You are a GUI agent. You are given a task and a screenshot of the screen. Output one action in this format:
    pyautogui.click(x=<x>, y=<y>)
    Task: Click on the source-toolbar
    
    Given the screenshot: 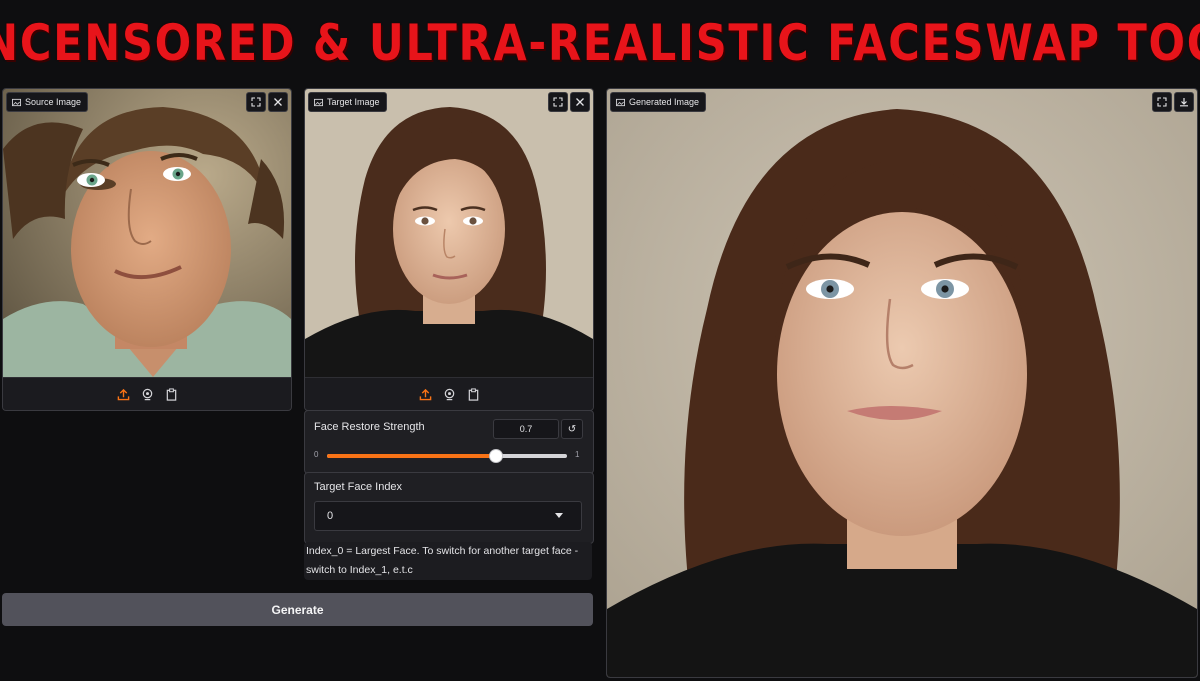 What is the action you would take?
    pyautogui.click(x=147, y=393)
    